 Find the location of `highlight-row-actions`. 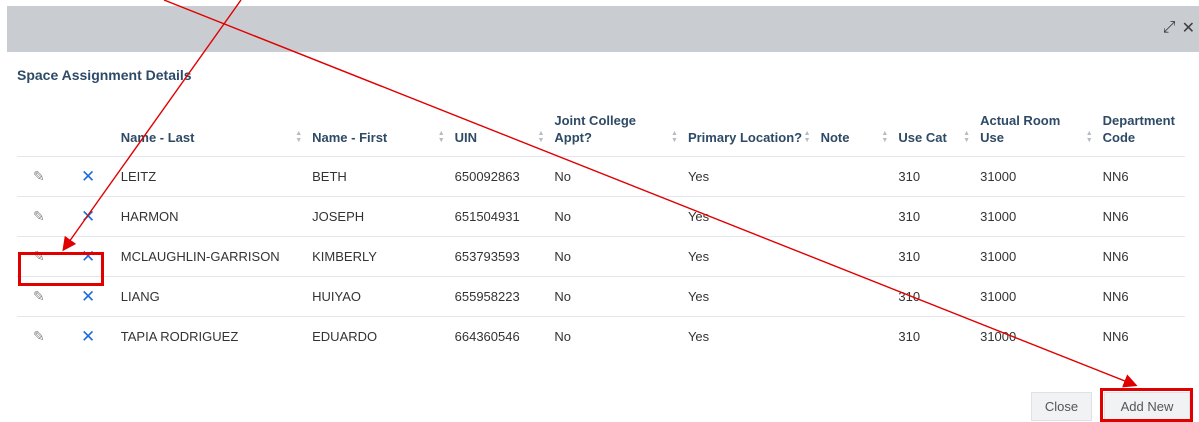

highlight-row-actions is located at coordinates (61, 269).